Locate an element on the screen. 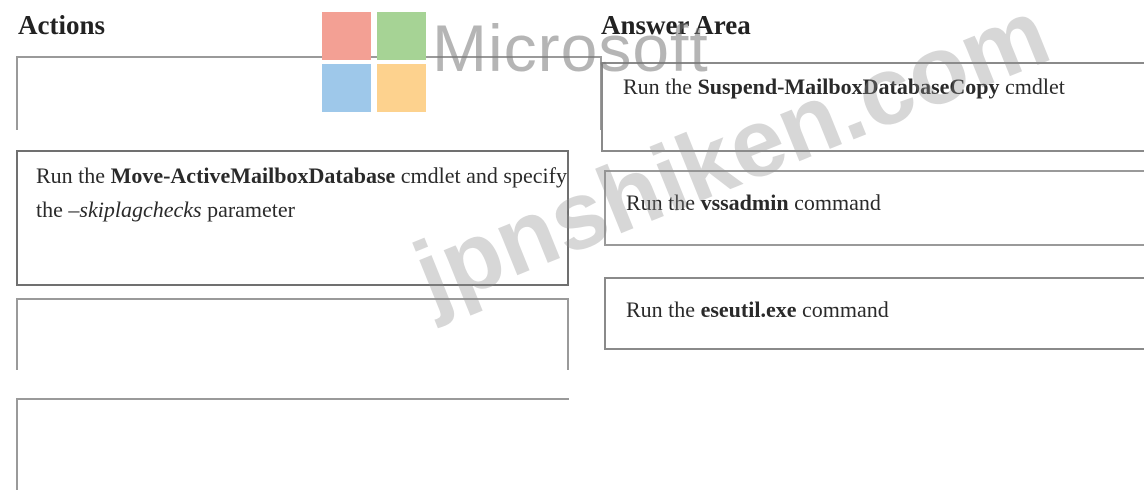 This screenshot has height=492, width=1144. actions-heading: Actions is located at coordinates (61, 25).